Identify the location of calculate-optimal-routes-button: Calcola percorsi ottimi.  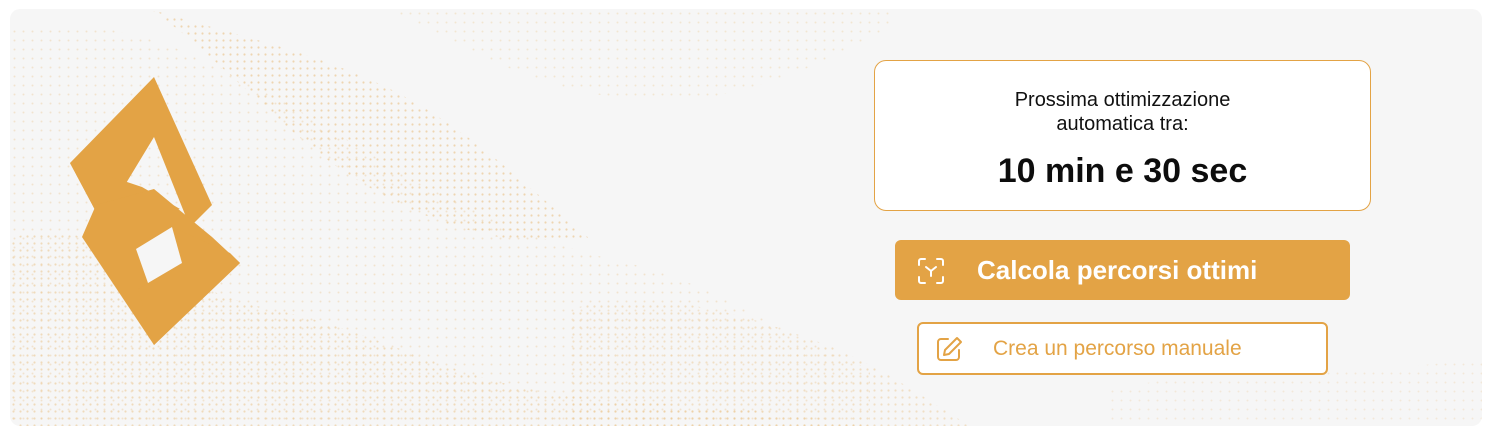
(1122, 270).